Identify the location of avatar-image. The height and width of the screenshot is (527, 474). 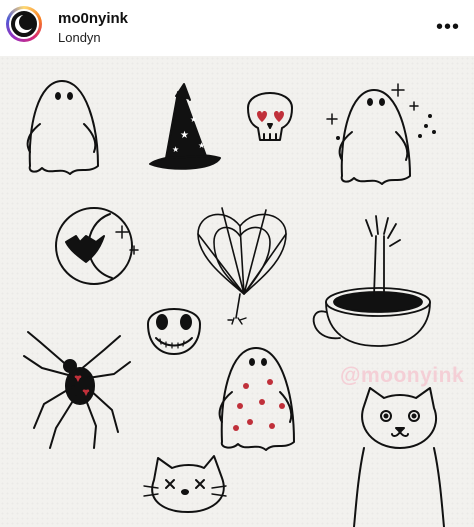
(24, 24).